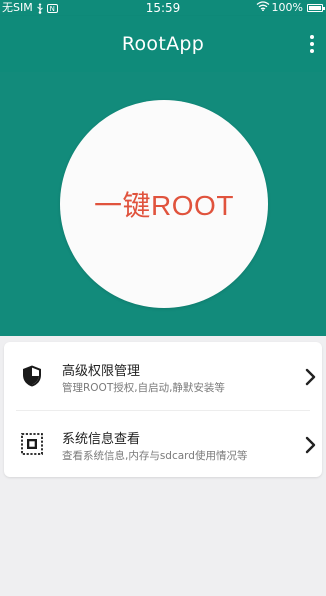 This screenshot has height=596, width=326. Describe the element at coordinates (143, 388) in the screenshot. I see `menu-item-subtitle: 管理ROOT授权,自启动,静默安装等` at that location.